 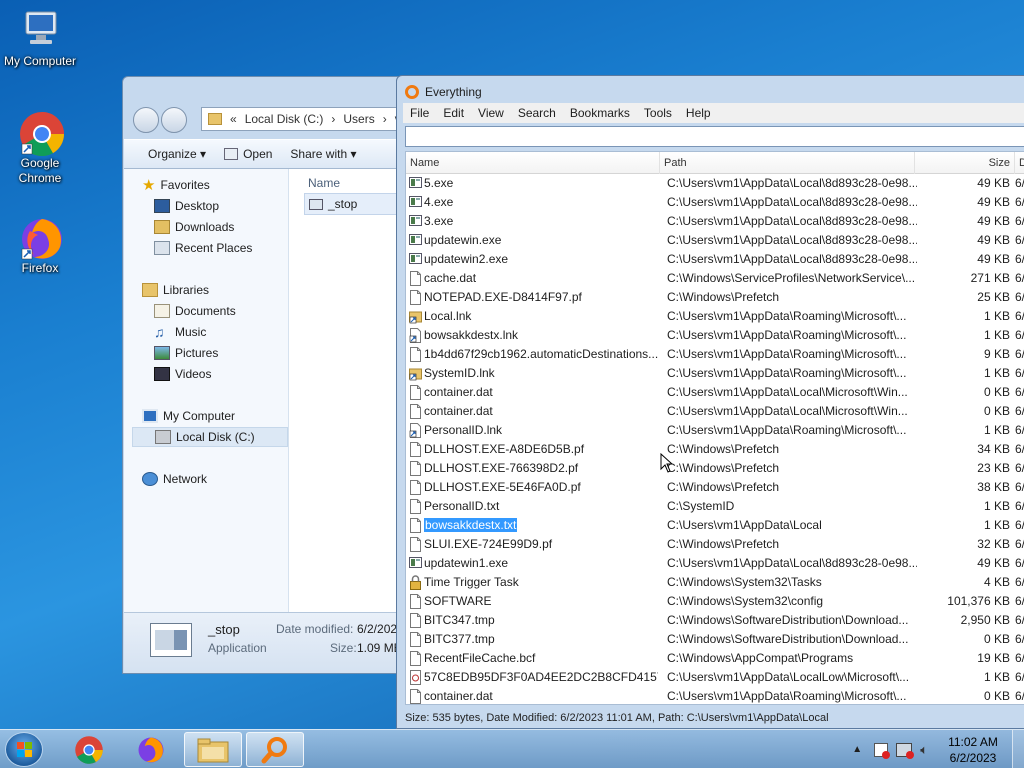 What do you see at coordinates (40, 38) in the screenshot?
I see `desktop-icon-my-computer: My Computer` at bounding box center [40, 38].